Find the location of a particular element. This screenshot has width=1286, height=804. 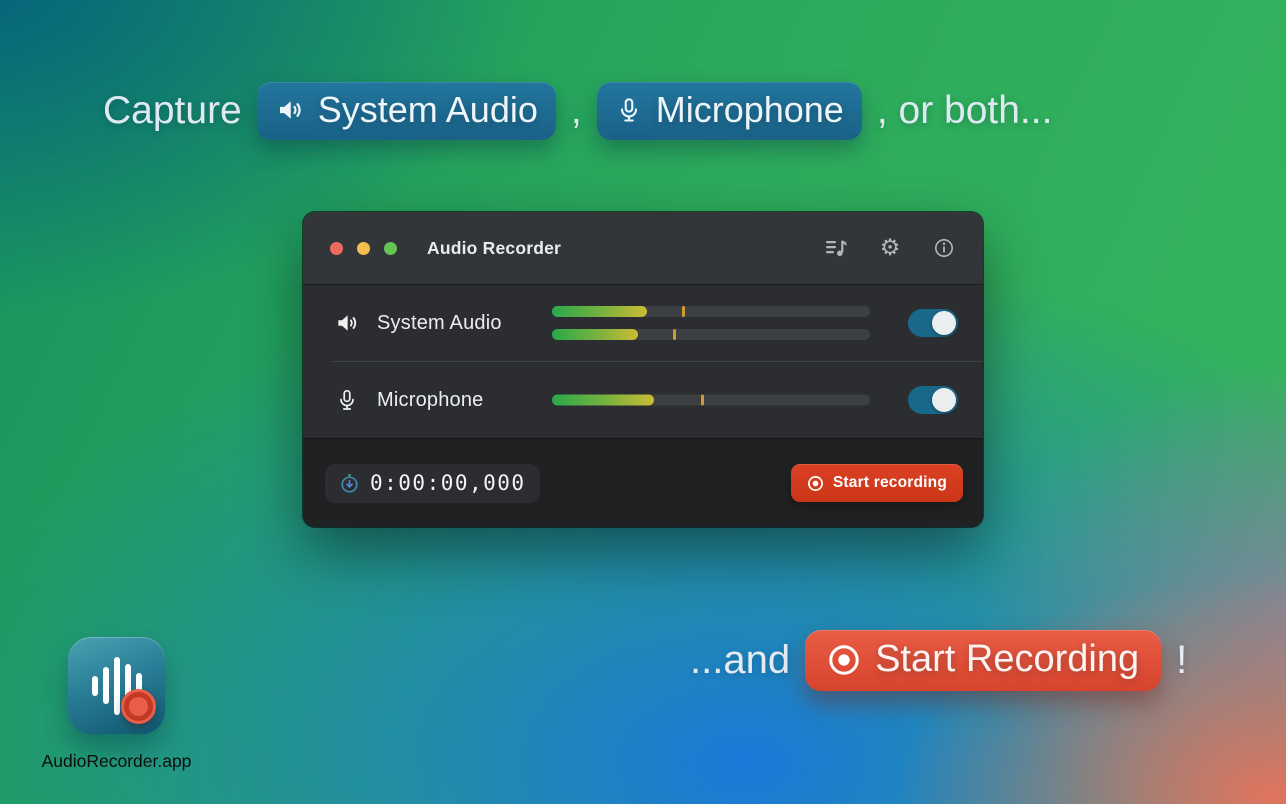

minimize-button is located at coordinates (363, 248).